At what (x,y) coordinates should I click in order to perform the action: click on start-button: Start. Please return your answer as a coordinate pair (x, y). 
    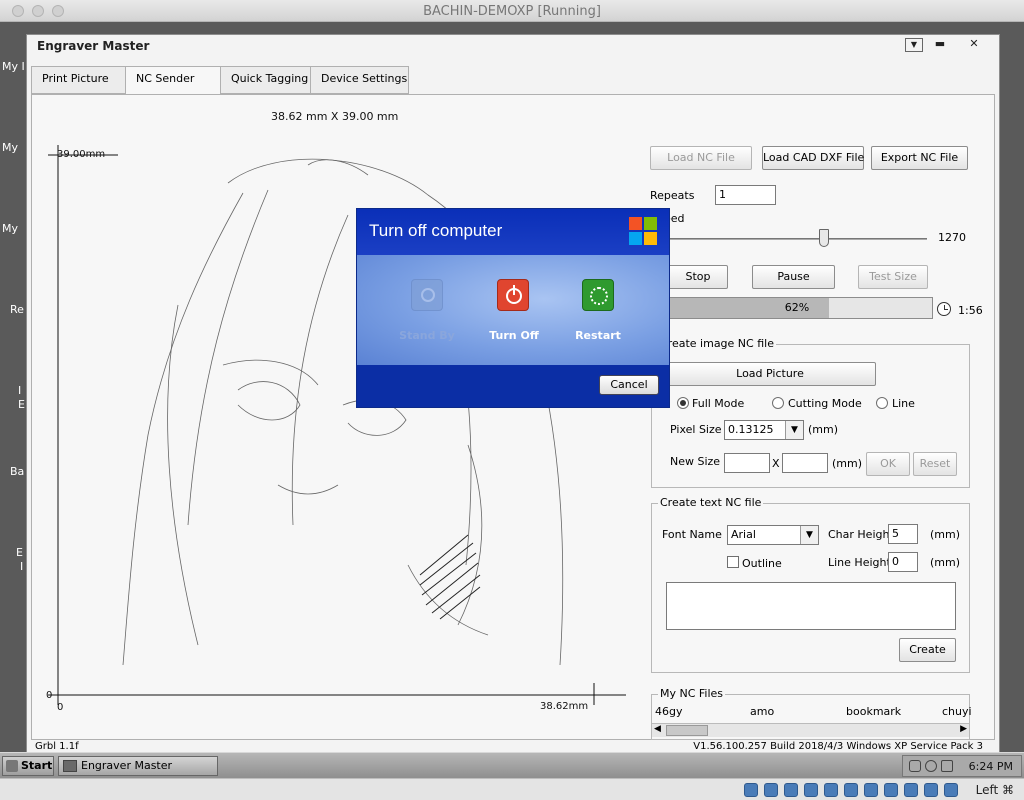
    Looking at the image, I should click on (28, 766).